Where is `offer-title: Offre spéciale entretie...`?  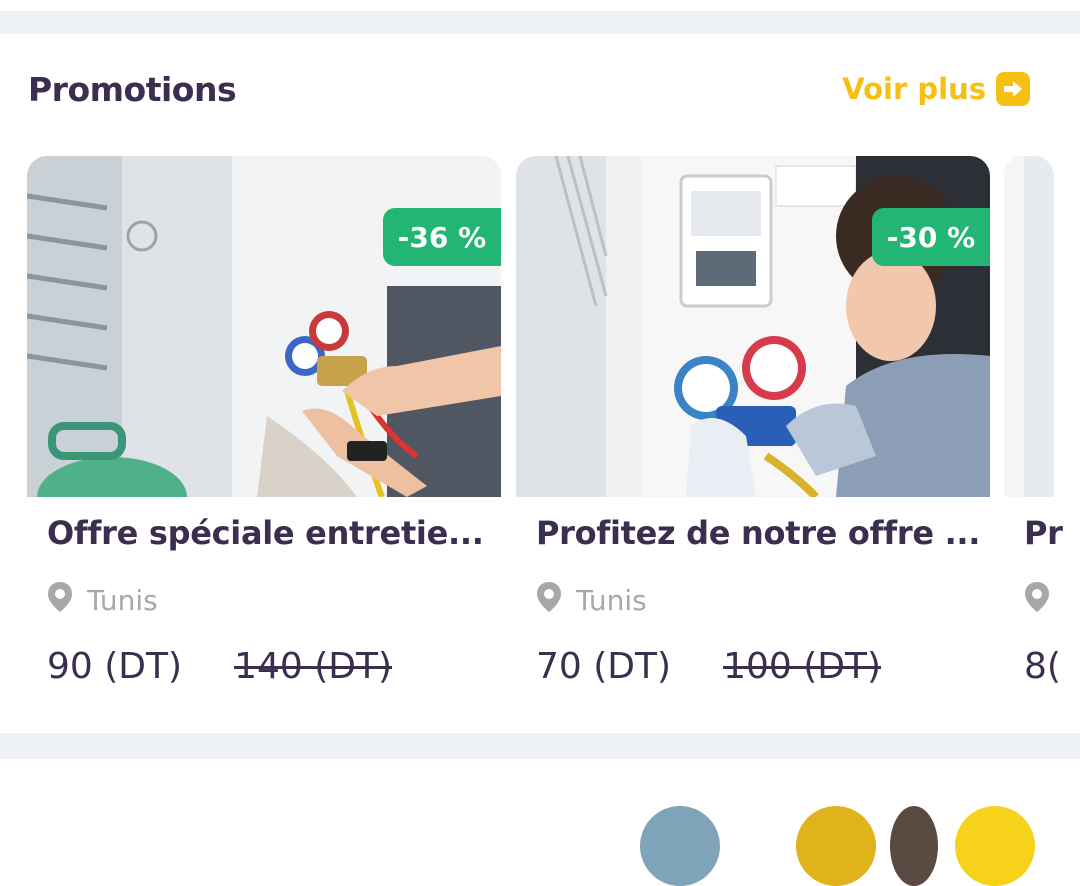 offer-title: Offre spéciale entretie... is located at coordinates (265, 533).